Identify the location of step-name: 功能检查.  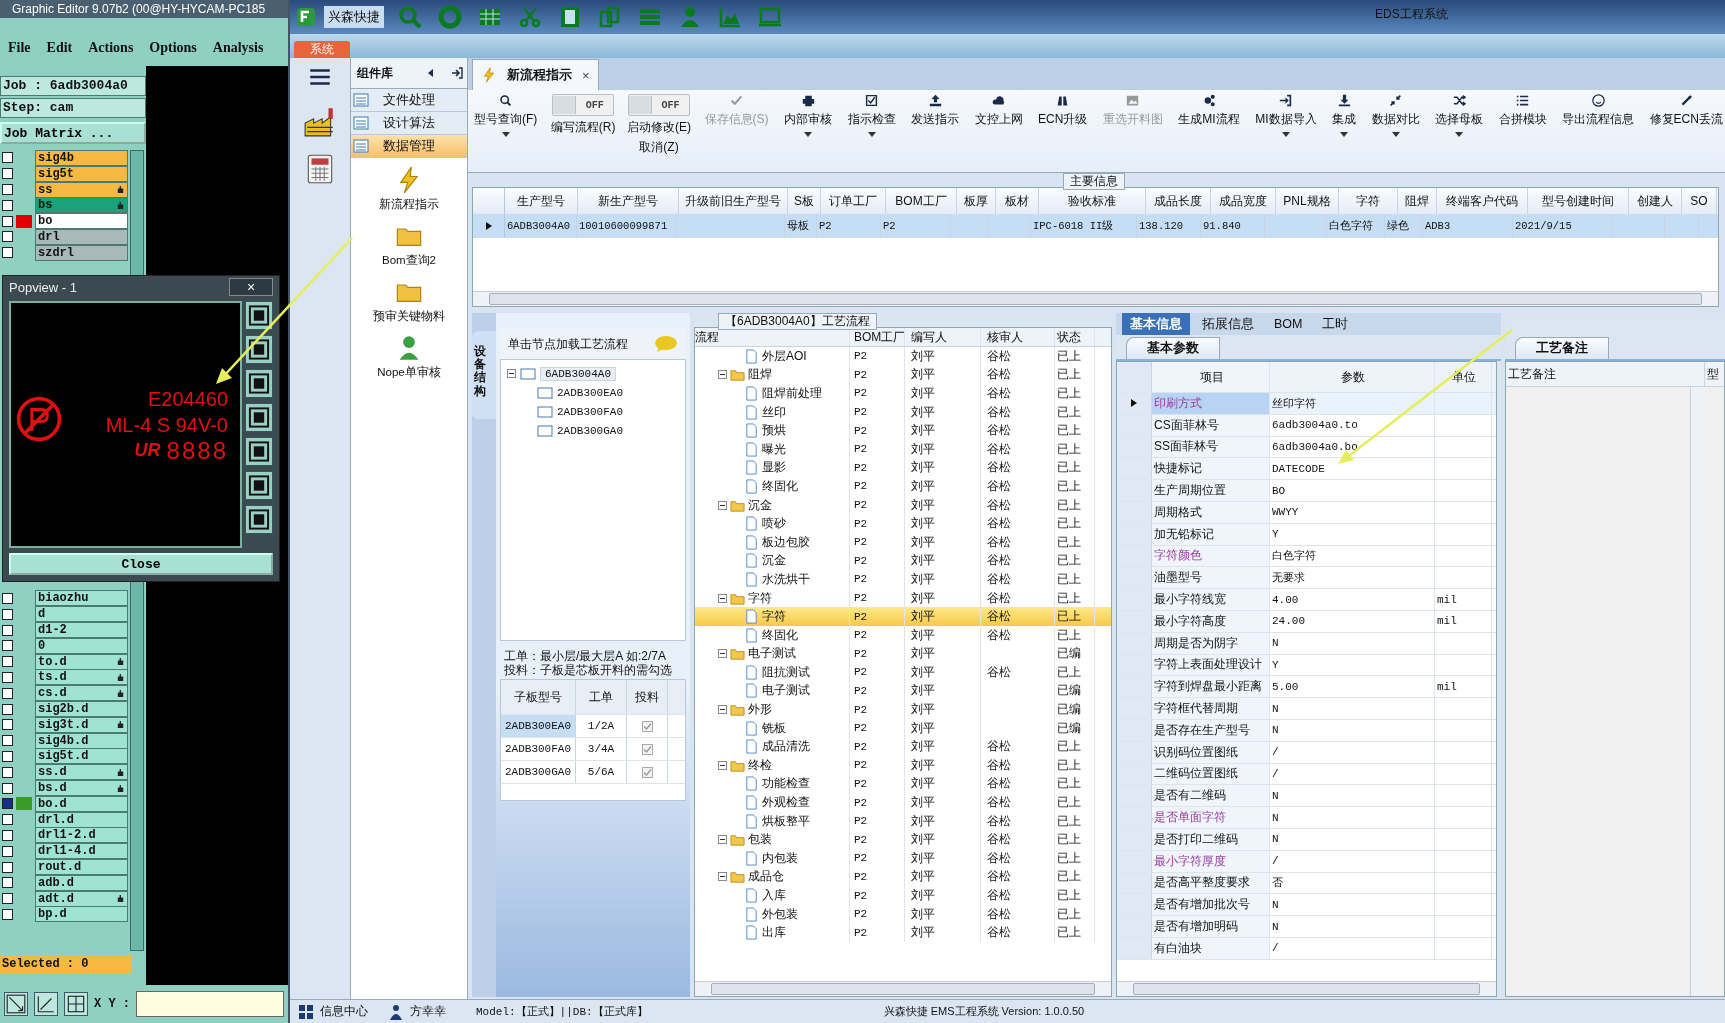
(786, 784).